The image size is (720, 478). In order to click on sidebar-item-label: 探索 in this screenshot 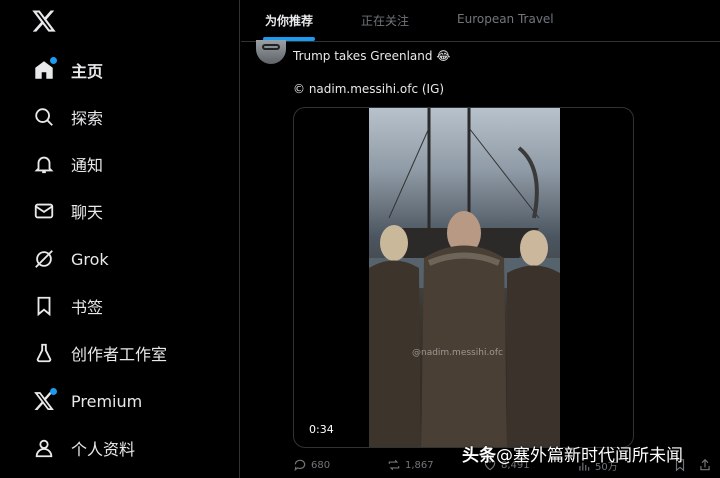, I will do `click(87, 118)`.